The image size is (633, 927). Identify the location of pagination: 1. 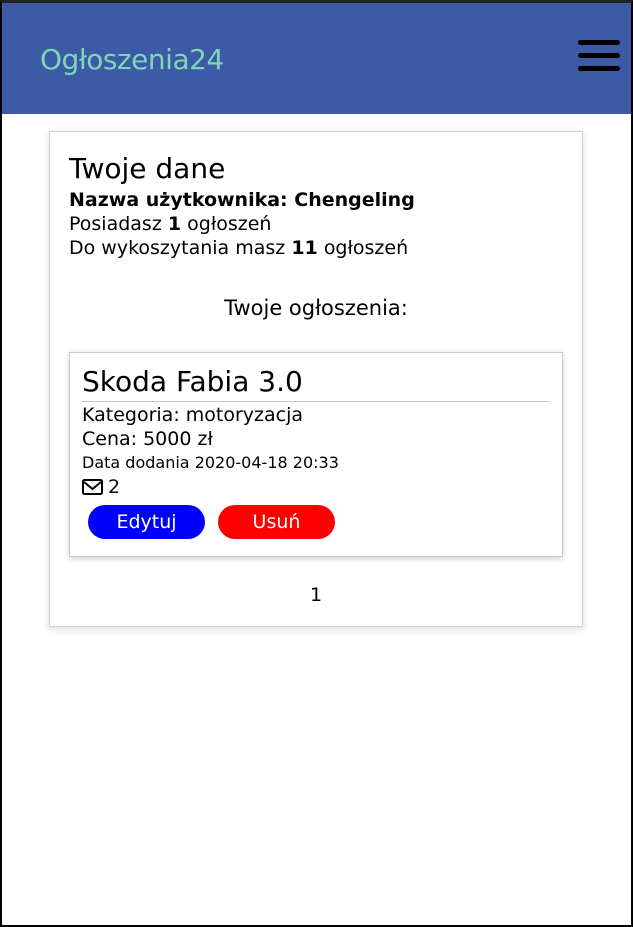
(316, 595).